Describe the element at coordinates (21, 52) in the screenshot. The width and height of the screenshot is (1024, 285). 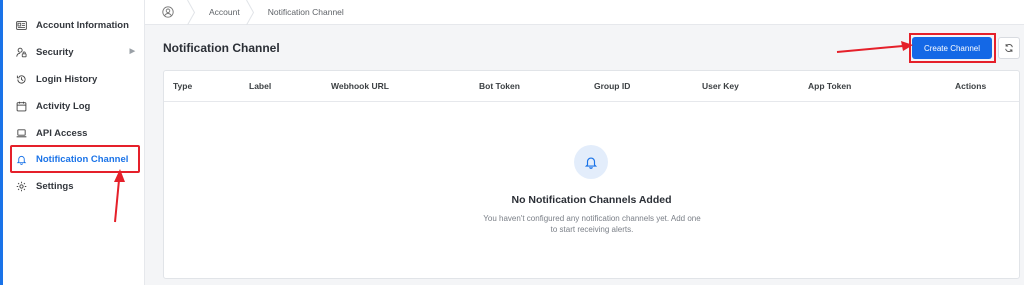
I see `user-lock-icon` at that location.